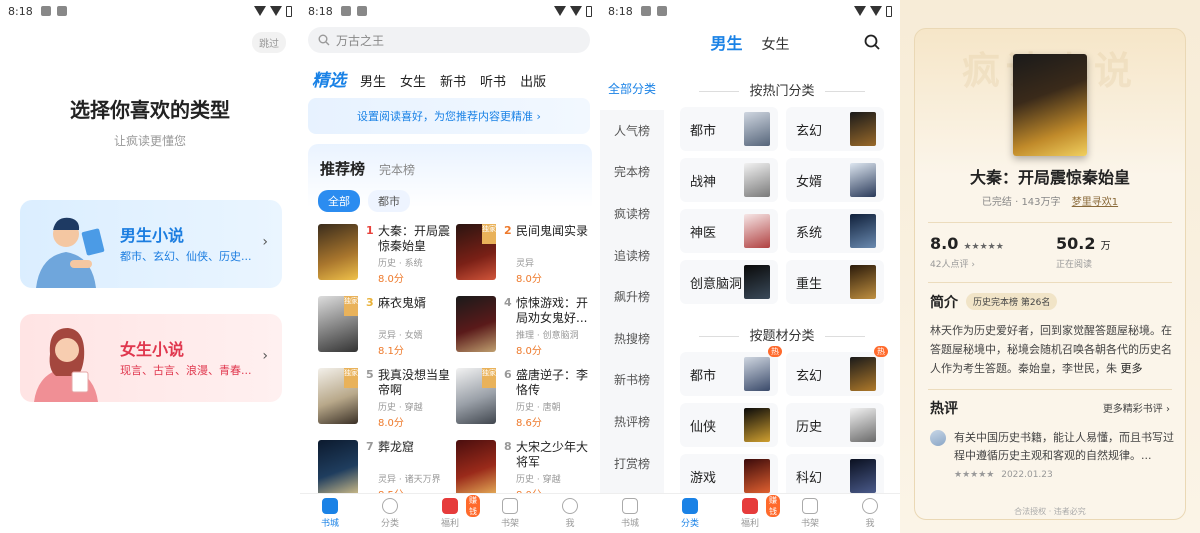  I want to click on category-cell: 重生, so click(835, 282).